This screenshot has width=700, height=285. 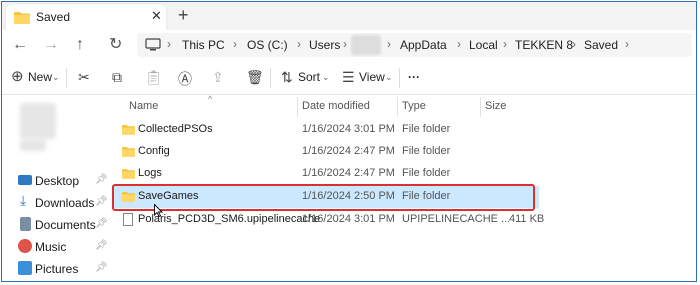 What do you see at coordinates (218, 77) in the screenshot?
I see `share-icon: ⇪` at bounding box center [218, 77].